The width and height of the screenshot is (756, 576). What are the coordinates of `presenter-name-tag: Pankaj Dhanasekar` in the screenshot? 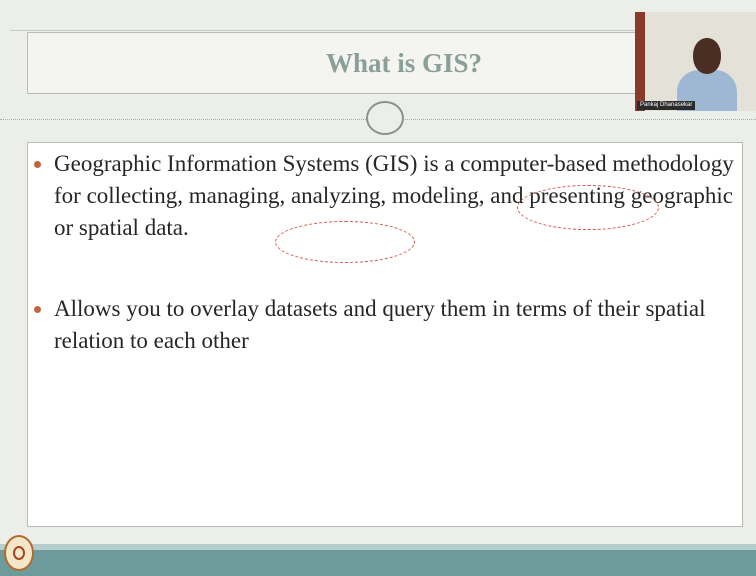 It's located at (666, 105).